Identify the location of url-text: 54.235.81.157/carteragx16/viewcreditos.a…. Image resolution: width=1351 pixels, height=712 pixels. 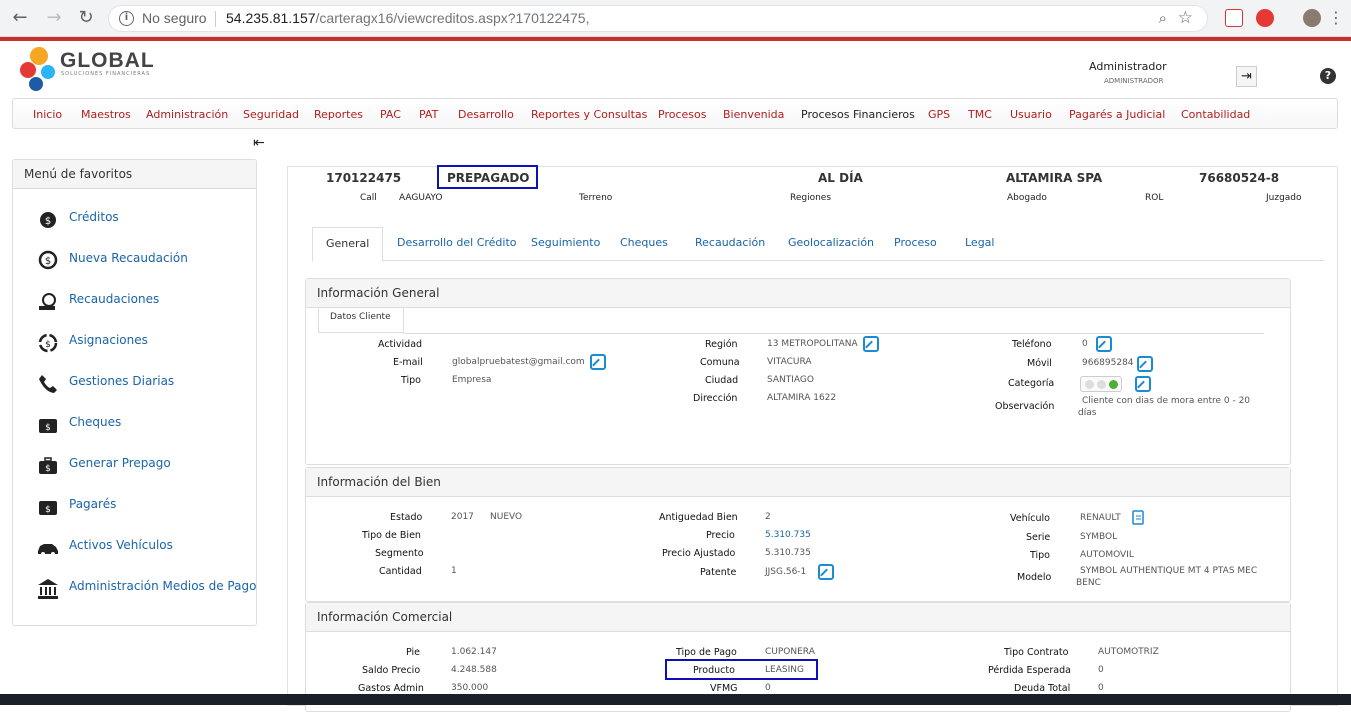
(407, 18).